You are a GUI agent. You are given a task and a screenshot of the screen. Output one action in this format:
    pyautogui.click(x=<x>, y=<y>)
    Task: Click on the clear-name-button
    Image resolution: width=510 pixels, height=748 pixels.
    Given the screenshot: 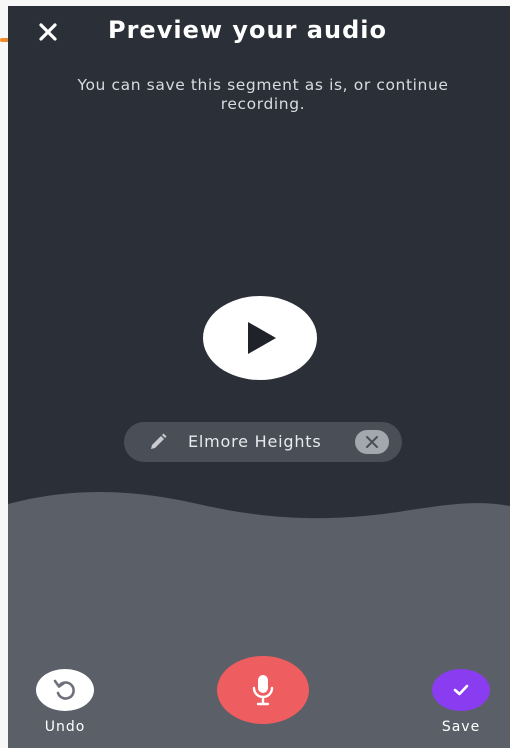 What is the action you would take?
    pyautogui.click(x=372, y=442)
    